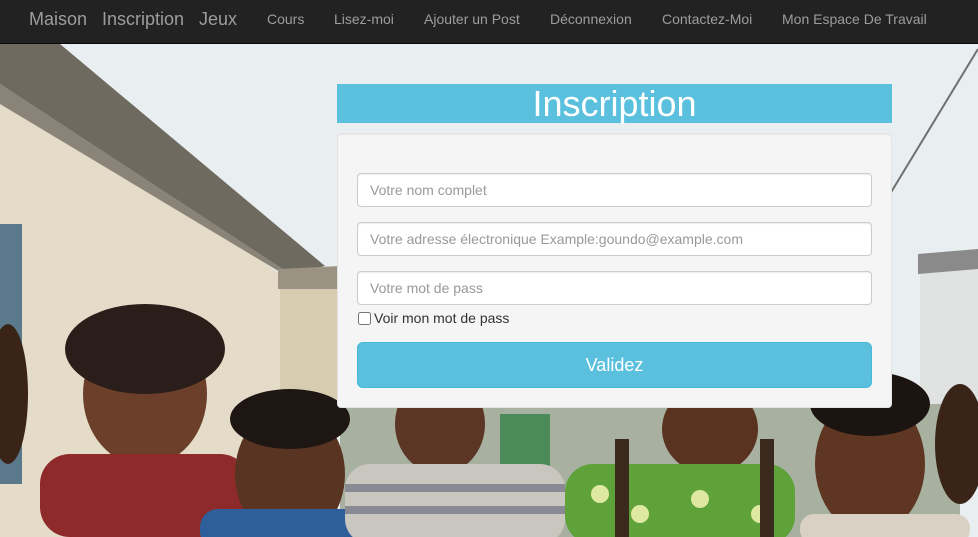 This screenshot has height=537, width=978. What do you see at coordinates (614, 103) in the screenshot?
I see `page-title: Inscription` at bounding box center [614, 103].